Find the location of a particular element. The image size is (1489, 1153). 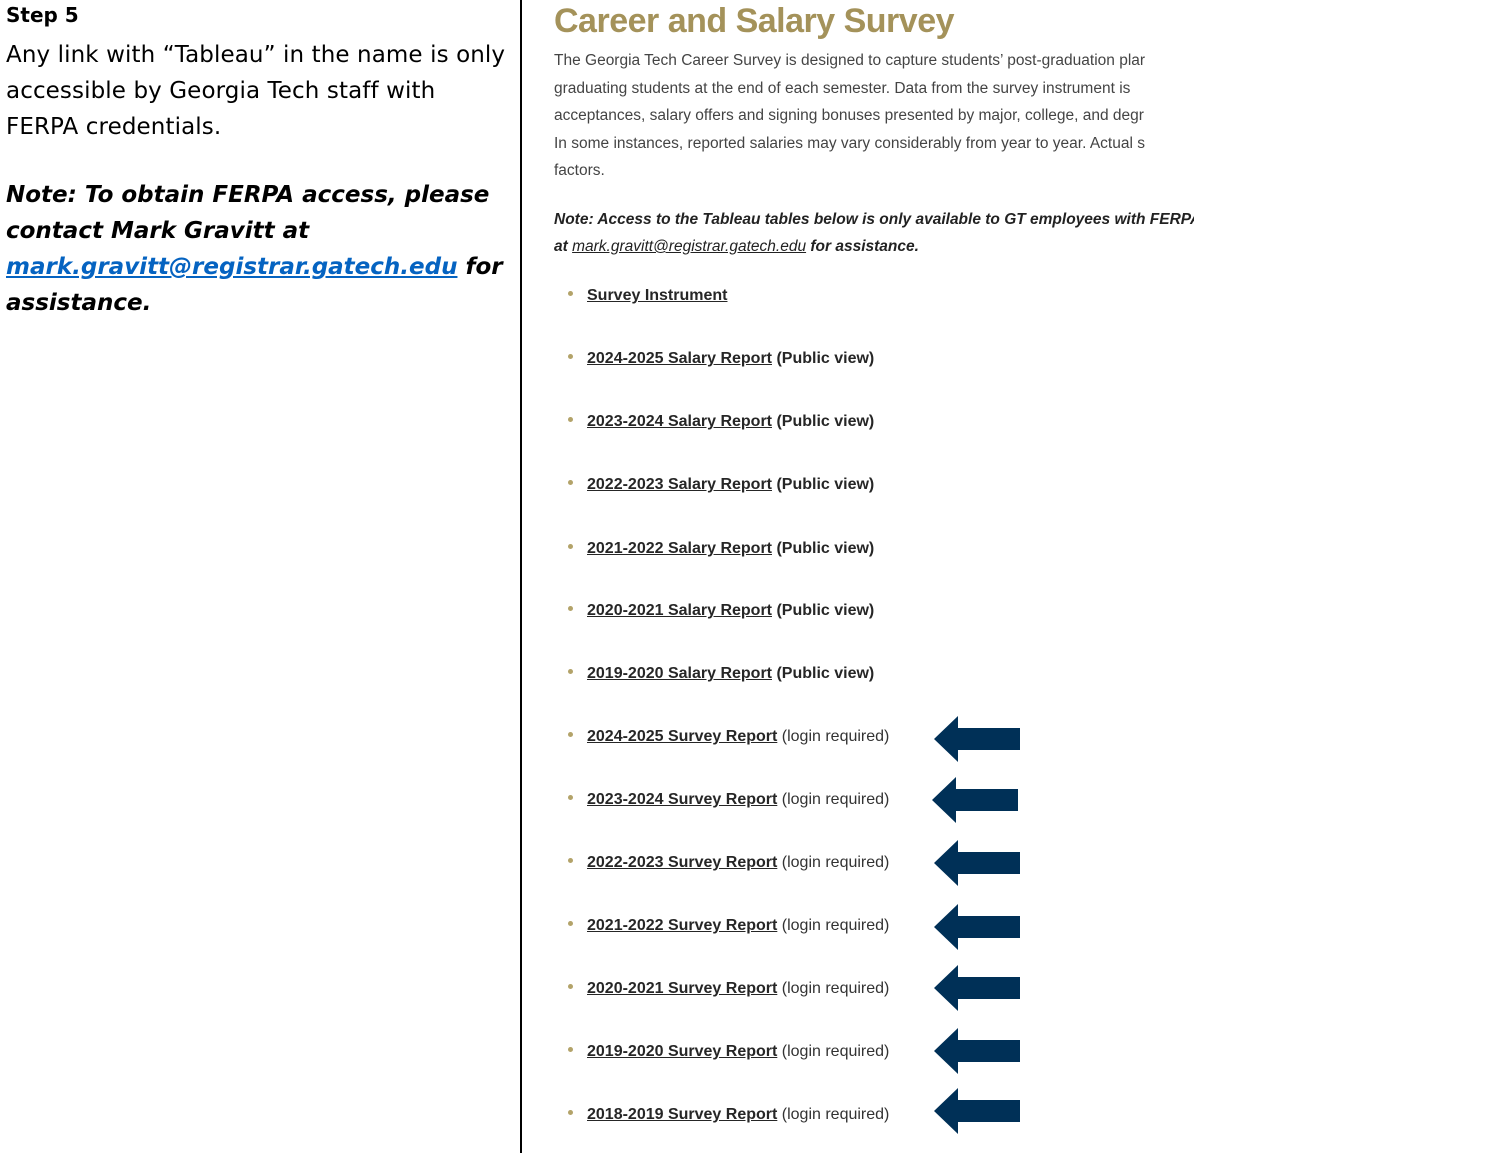

list-item: 2018-2019 Survey Report (login required) is located at coordinates (728, 1115).